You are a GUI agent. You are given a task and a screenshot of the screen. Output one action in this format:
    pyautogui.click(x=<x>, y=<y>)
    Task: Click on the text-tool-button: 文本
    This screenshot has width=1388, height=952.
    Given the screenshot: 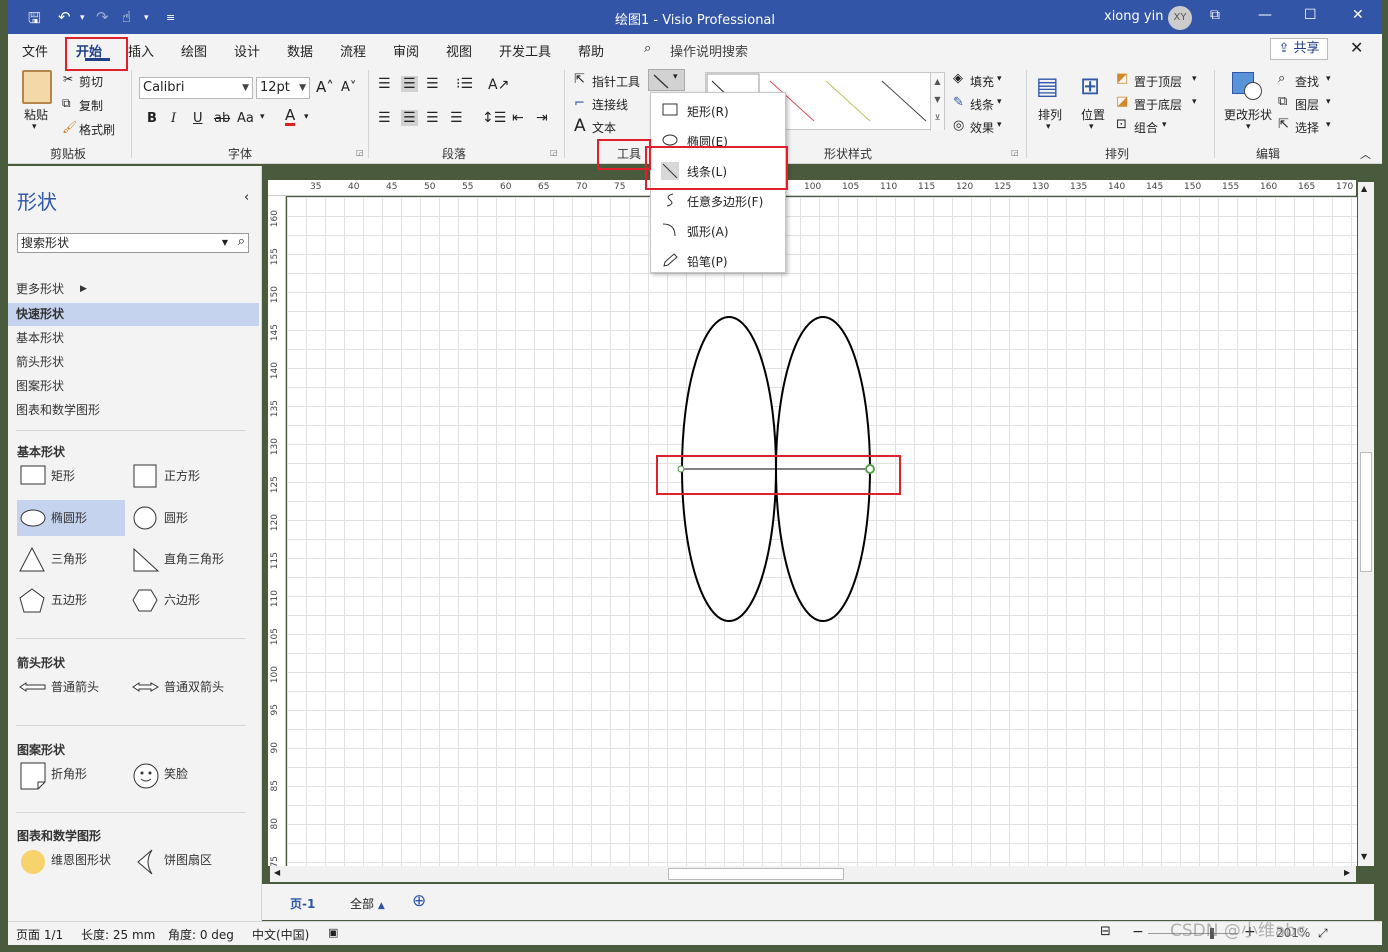 What is the action you would take?
    pyautogui.click(x=604, y=127)
    